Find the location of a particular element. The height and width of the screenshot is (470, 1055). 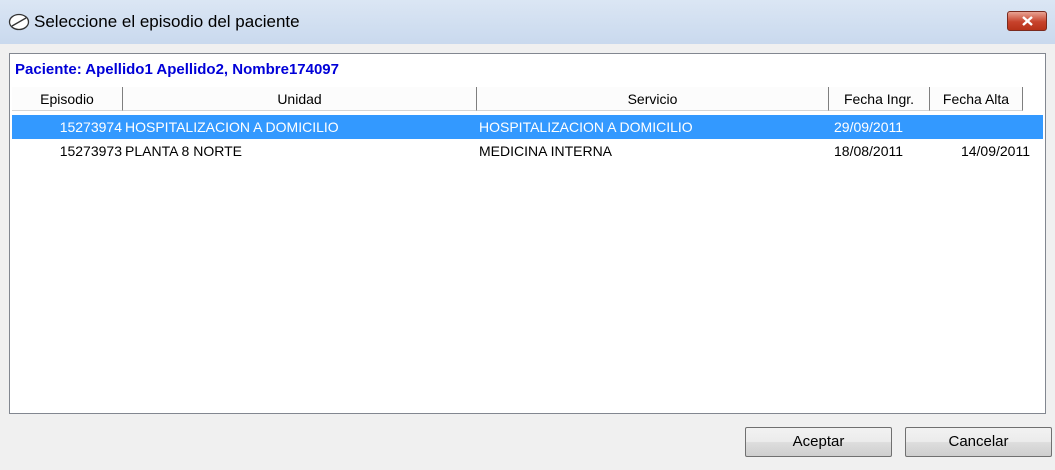

title-bar: Seleccione el episodio del paciente is located at coordinates (527, 22).